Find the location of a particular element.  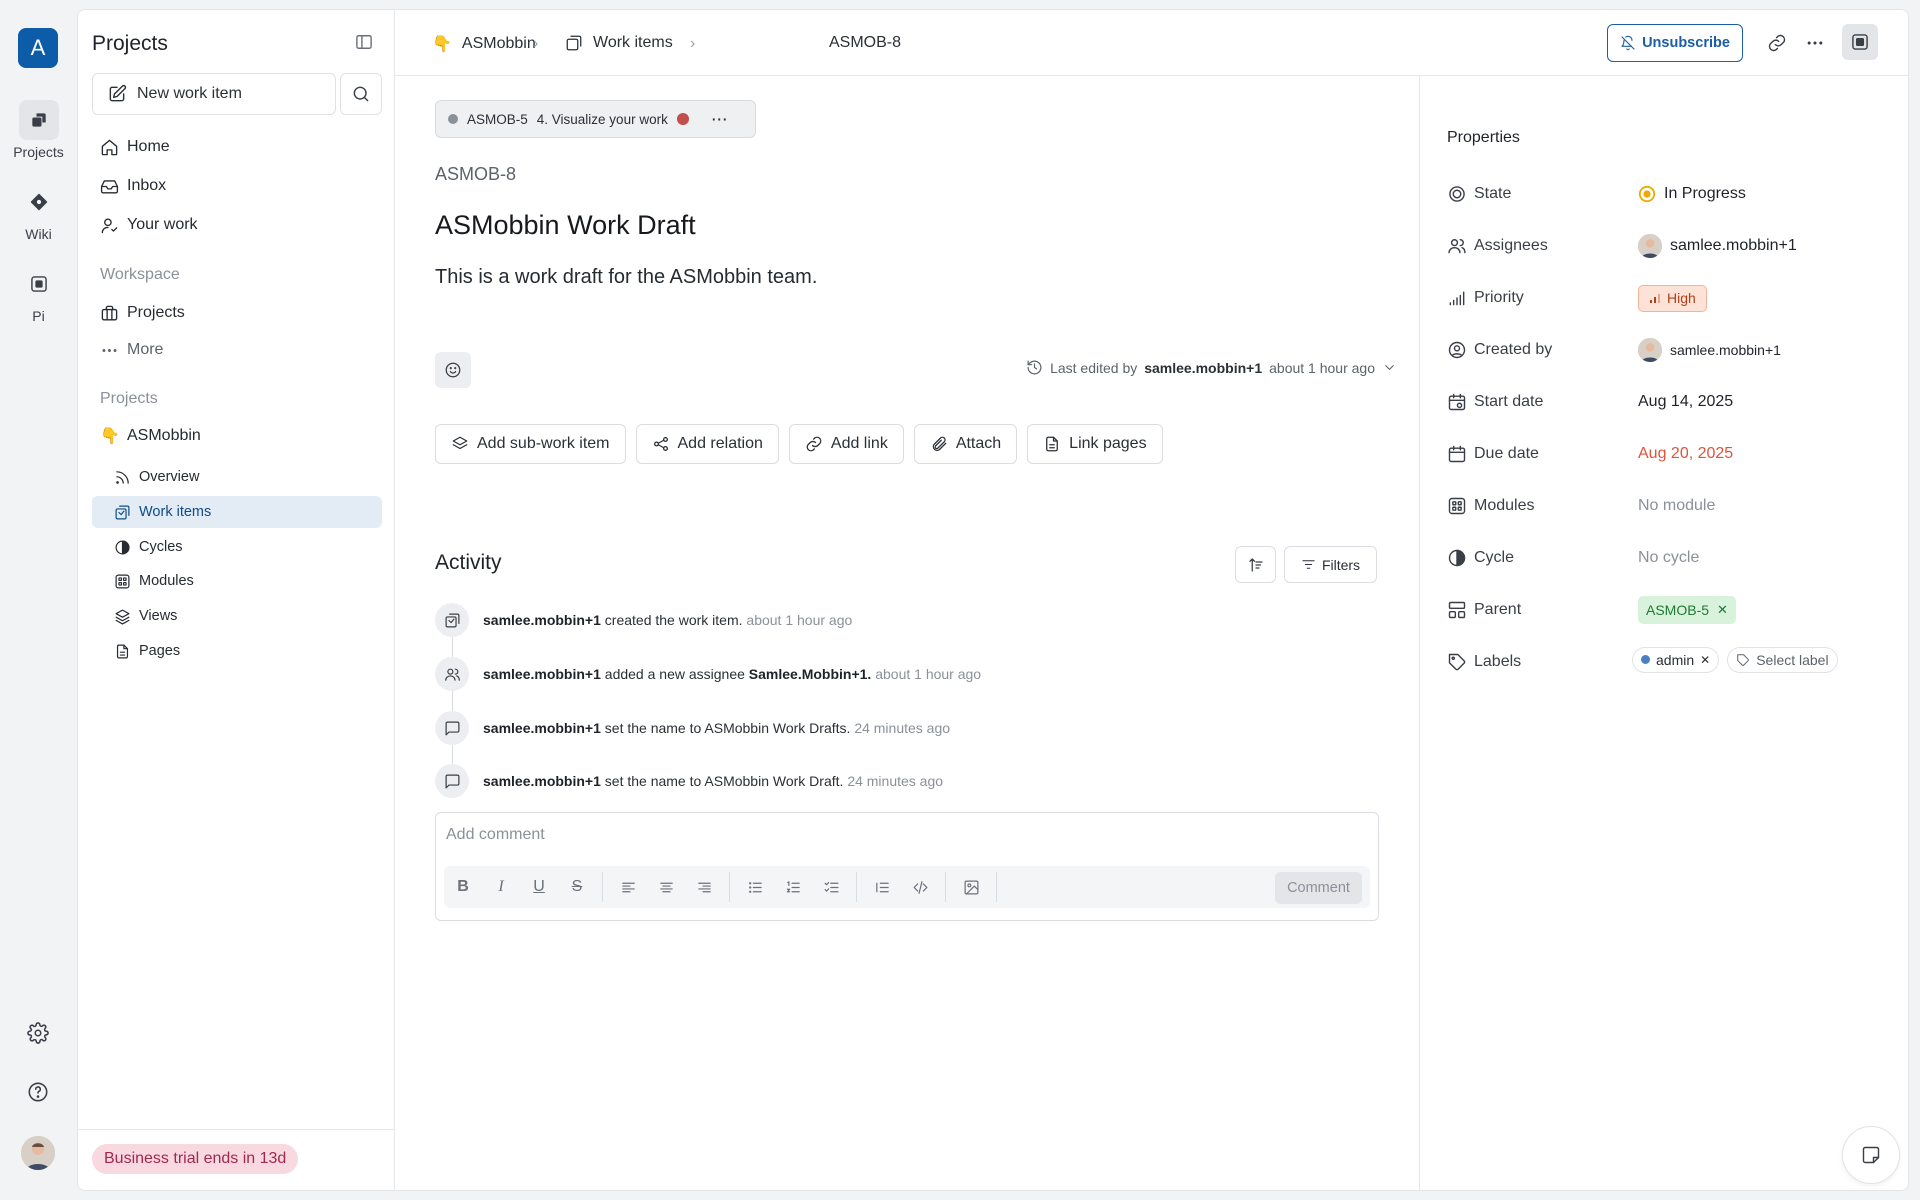

paperclip-icon is located at coordinates (939, 443).